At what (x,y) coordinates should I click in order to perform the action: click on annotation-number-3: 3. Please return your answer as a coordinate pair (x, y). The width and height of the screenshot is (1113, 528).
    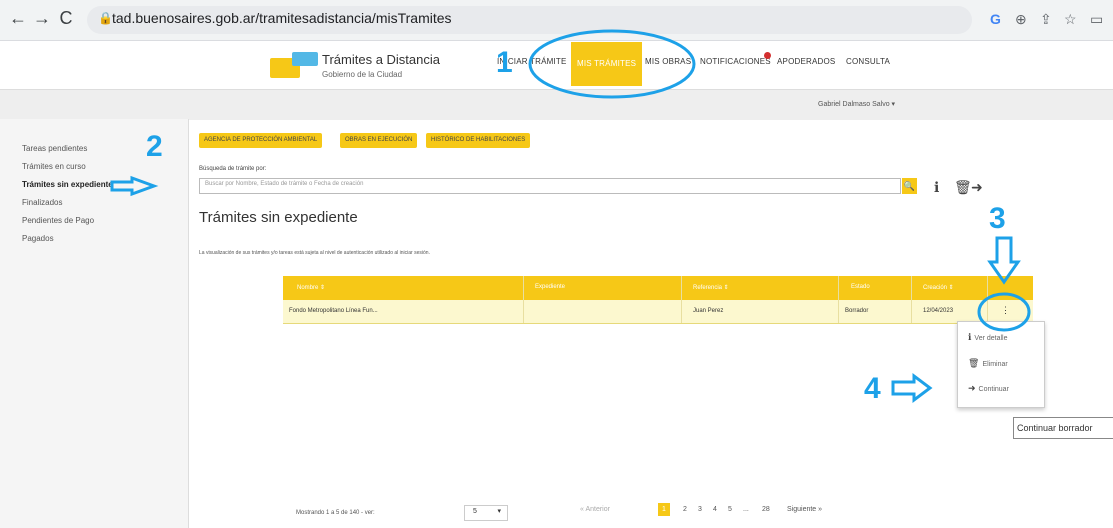
    Looking at the image, I should click on (997, 218).